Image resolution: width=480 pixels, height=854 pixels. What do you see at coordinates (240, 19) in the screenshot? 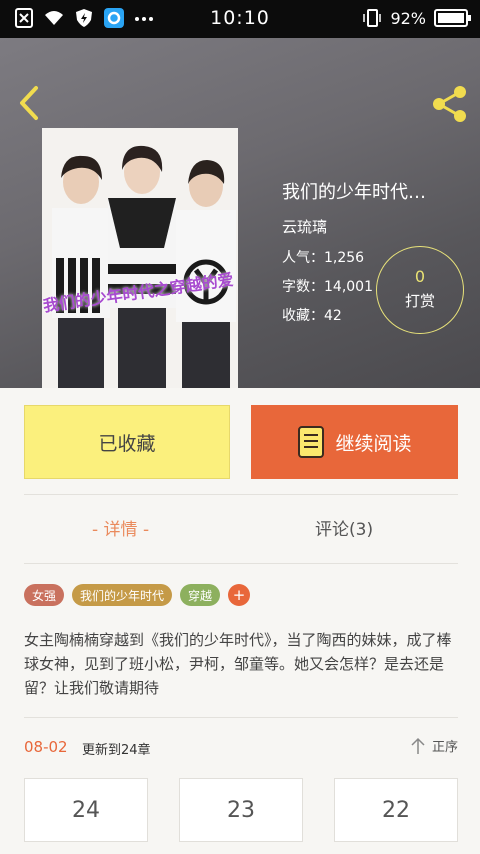
I see `status-bar: 10:10 92%` at bounding box center [240, 19].